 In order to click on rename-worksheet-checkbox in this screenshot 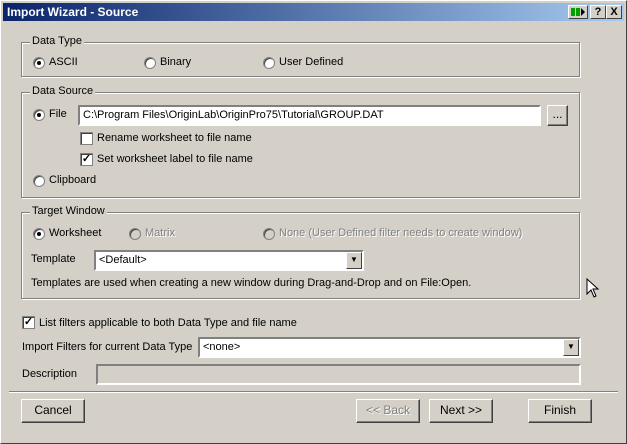, I will do `click(86, 138)`.